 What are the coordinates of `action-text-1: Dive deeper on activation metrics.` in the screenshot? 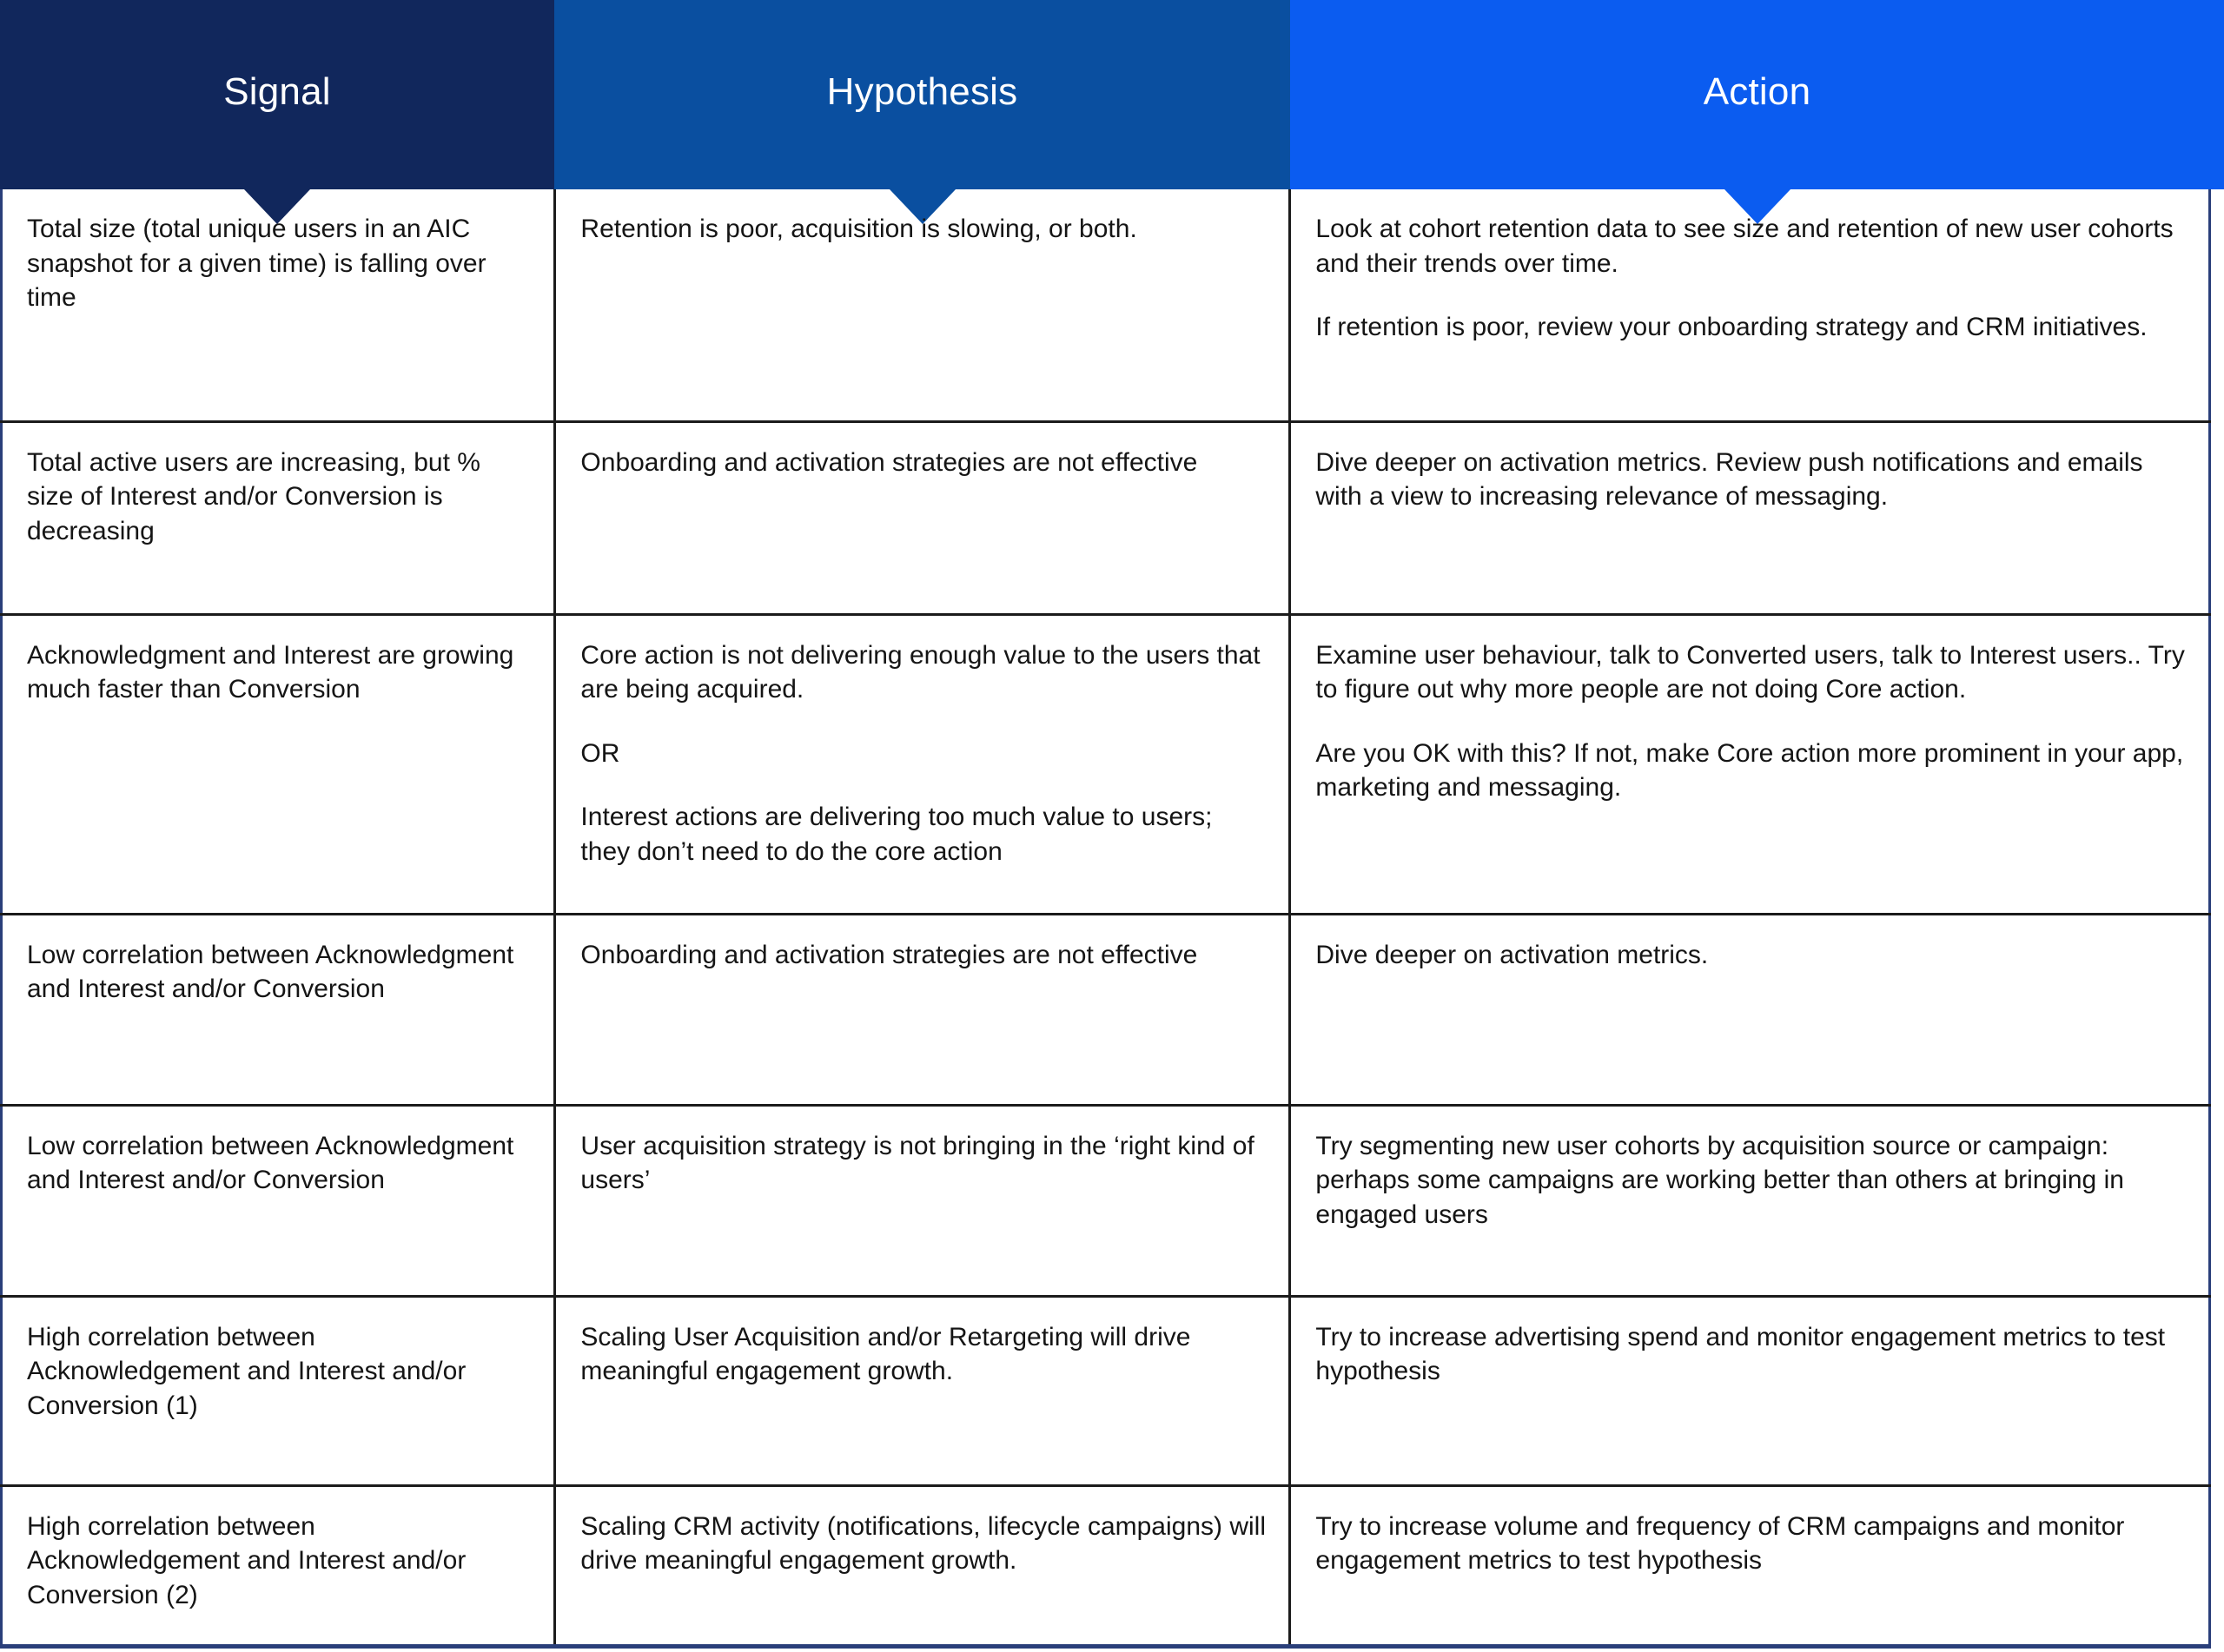 It's located at (1512, 955).